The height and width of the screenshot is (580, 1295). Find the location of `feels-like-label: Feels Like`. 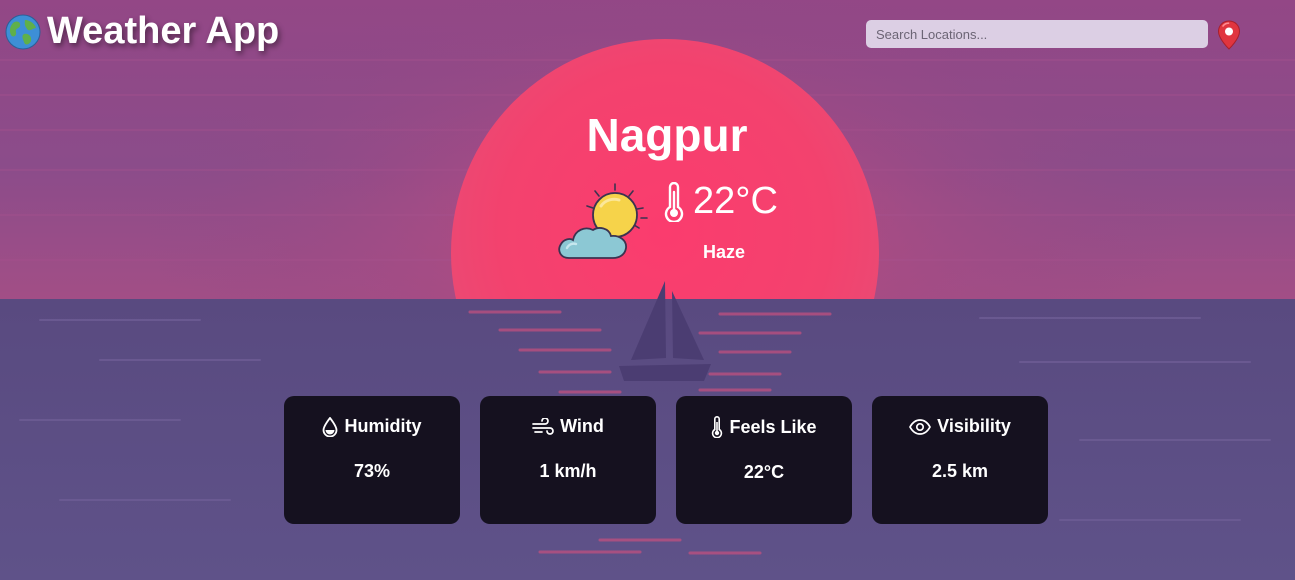

feels-like-label: Feels Like is located at coordinates (773, 426).